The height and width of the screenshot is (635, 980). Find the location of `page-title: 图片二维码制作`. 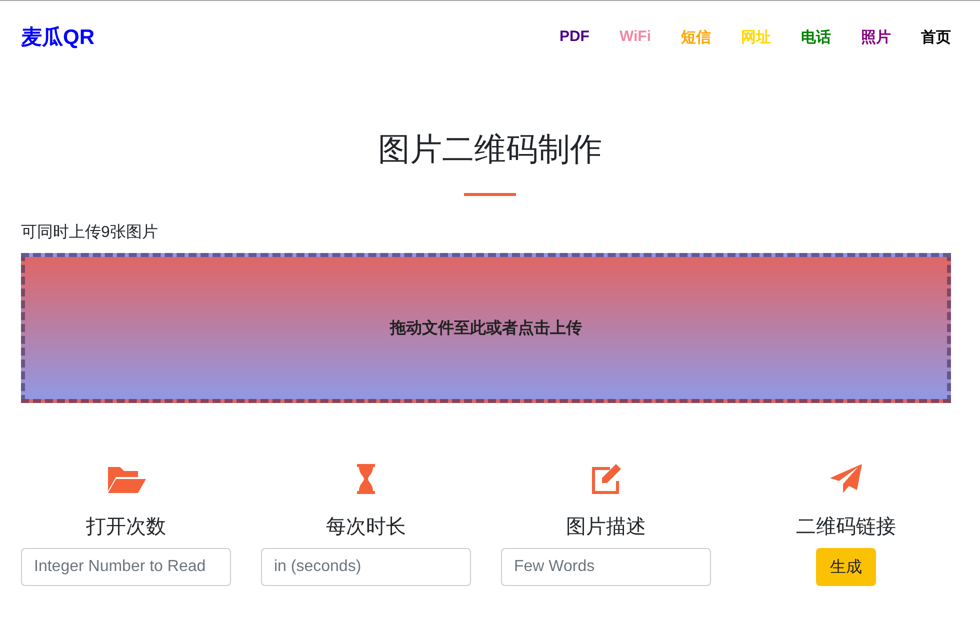

page-title: 图片二维码制作 is located at coordinates (490, 149).